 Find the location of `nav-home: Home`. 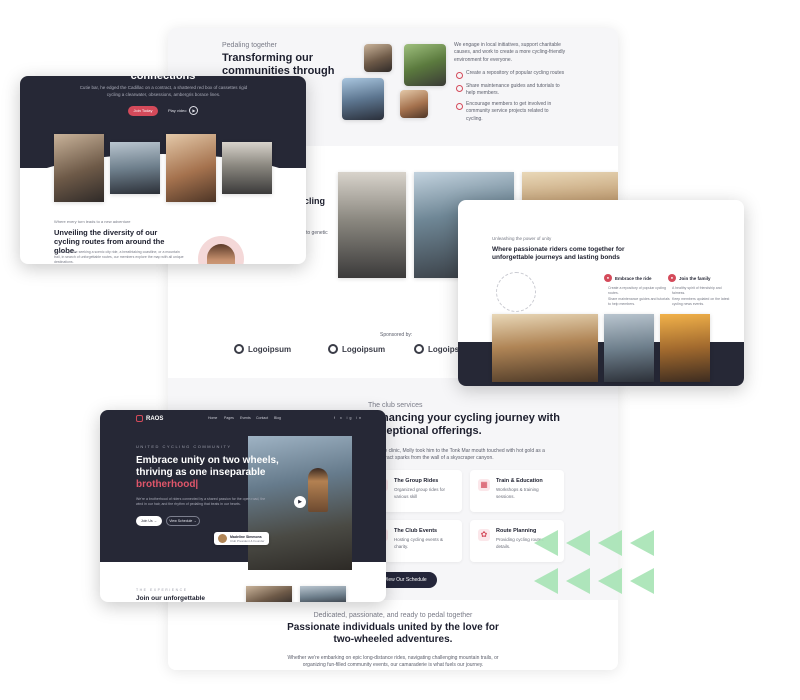

nav-home: Home is located at coordinates (212, 418).